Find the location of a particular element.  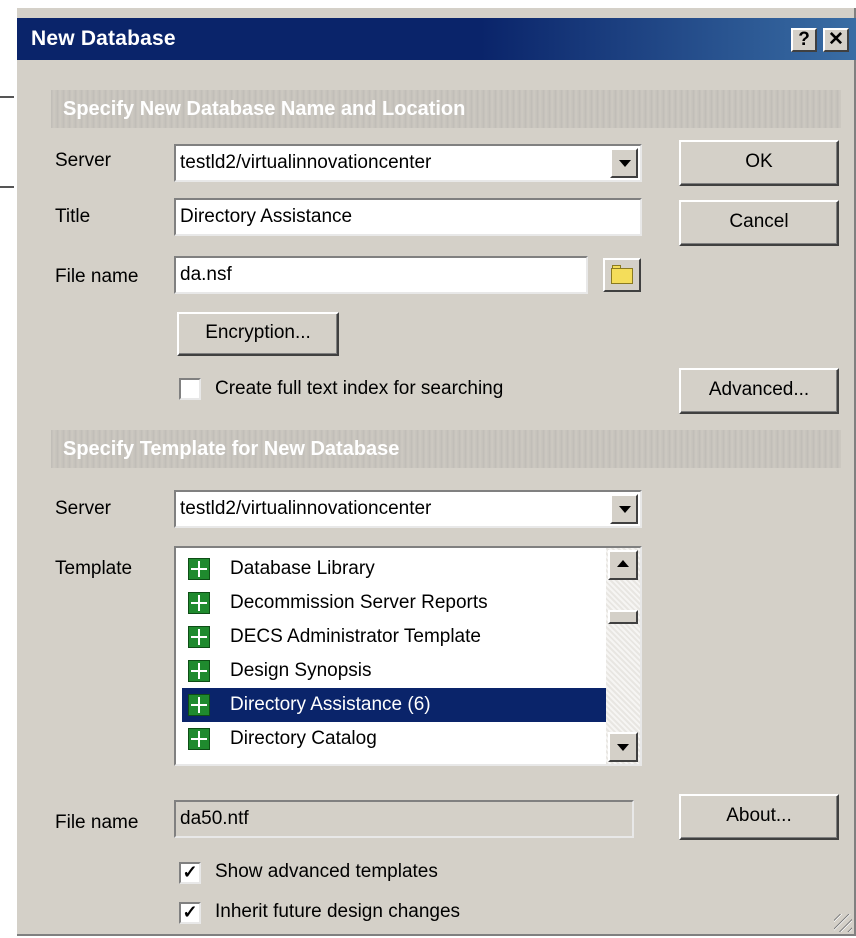

server-dropdown-arrow is located at coordinates (624, 163).